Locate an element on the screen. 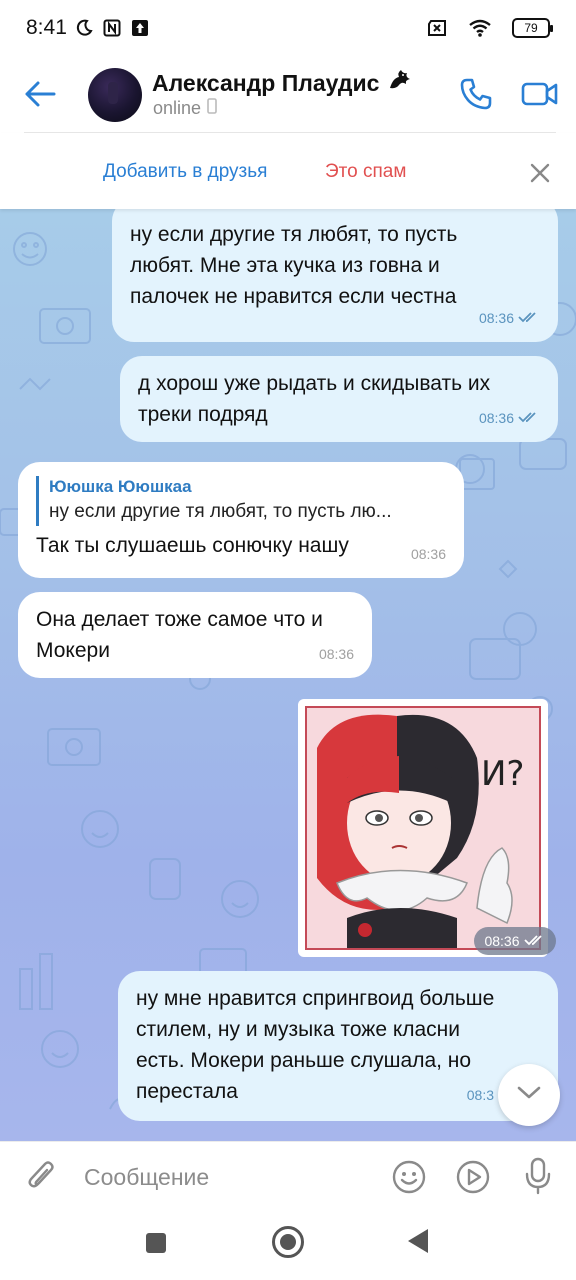  moon-icon is located at coordinates (84, 28).